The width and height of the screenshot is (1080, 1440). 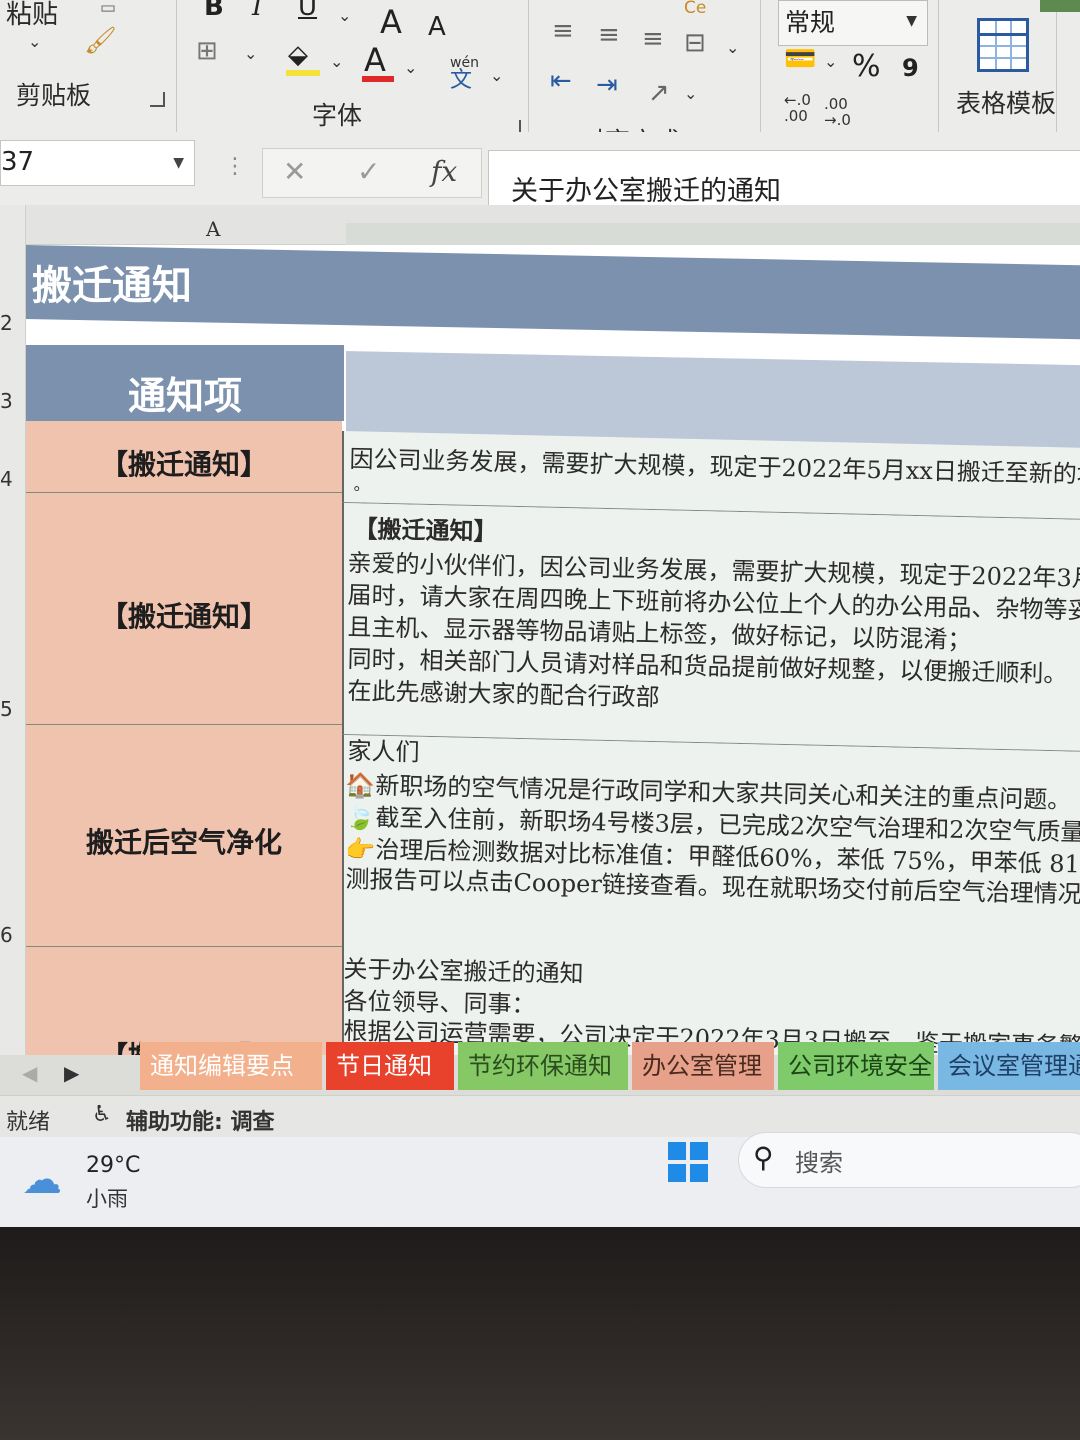 What do you see at coordinates (157, 99) in the screenshot?
I see `clipboard-launcher-icon` at bounding box center [157, 99].